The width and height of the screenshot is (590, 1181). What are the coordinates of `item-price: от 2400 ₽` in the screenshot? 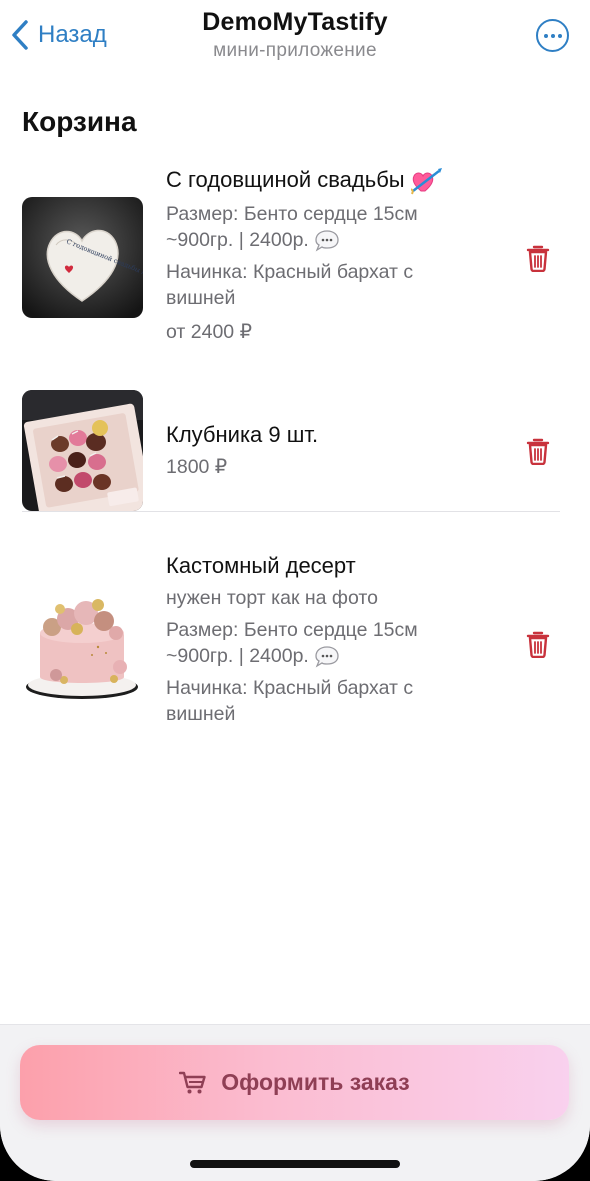 It's located at (209, 332).